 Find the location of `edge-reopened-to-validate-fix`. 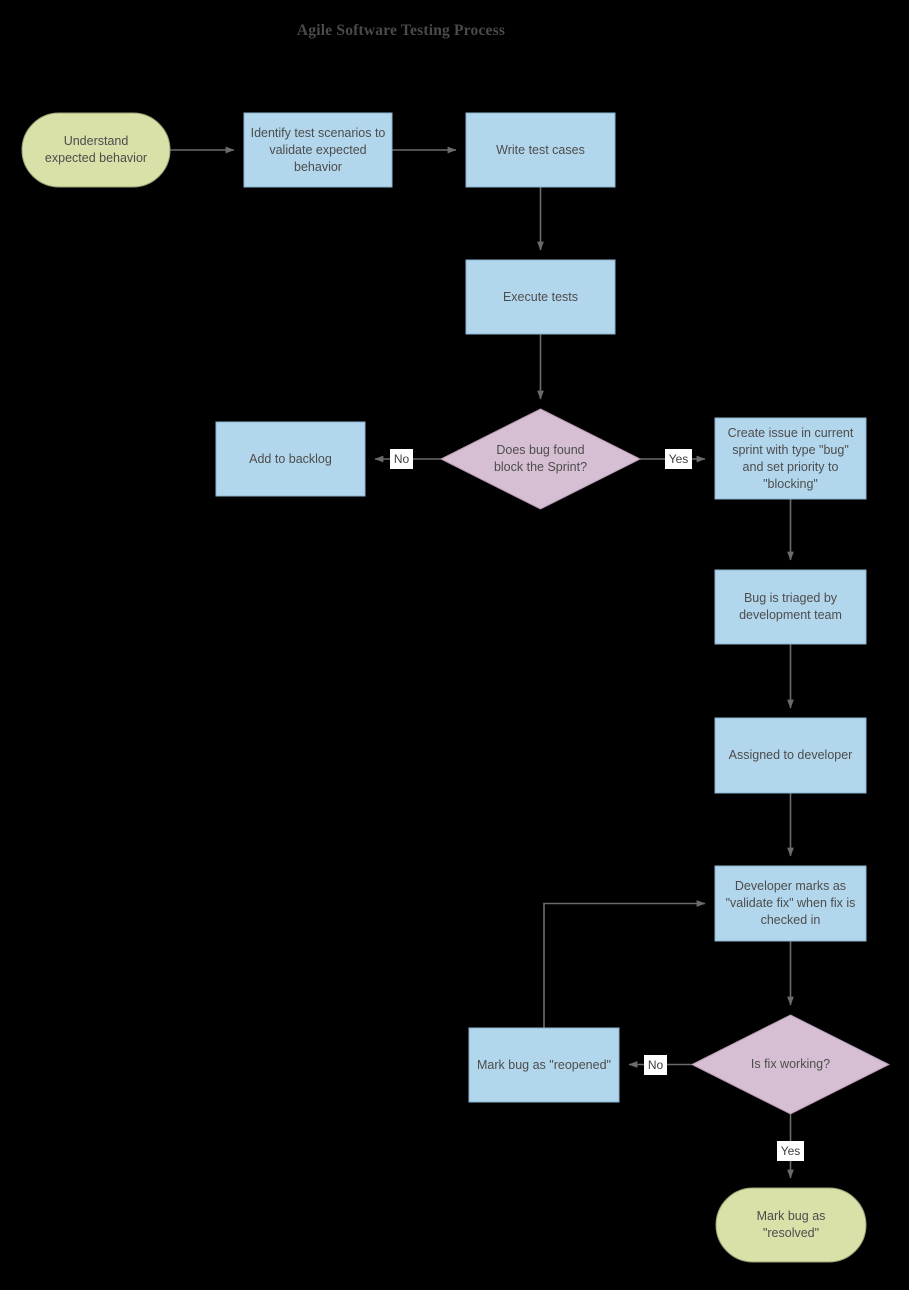

edge-reopened-to-validate-fix is located at coordinates (624, 964).